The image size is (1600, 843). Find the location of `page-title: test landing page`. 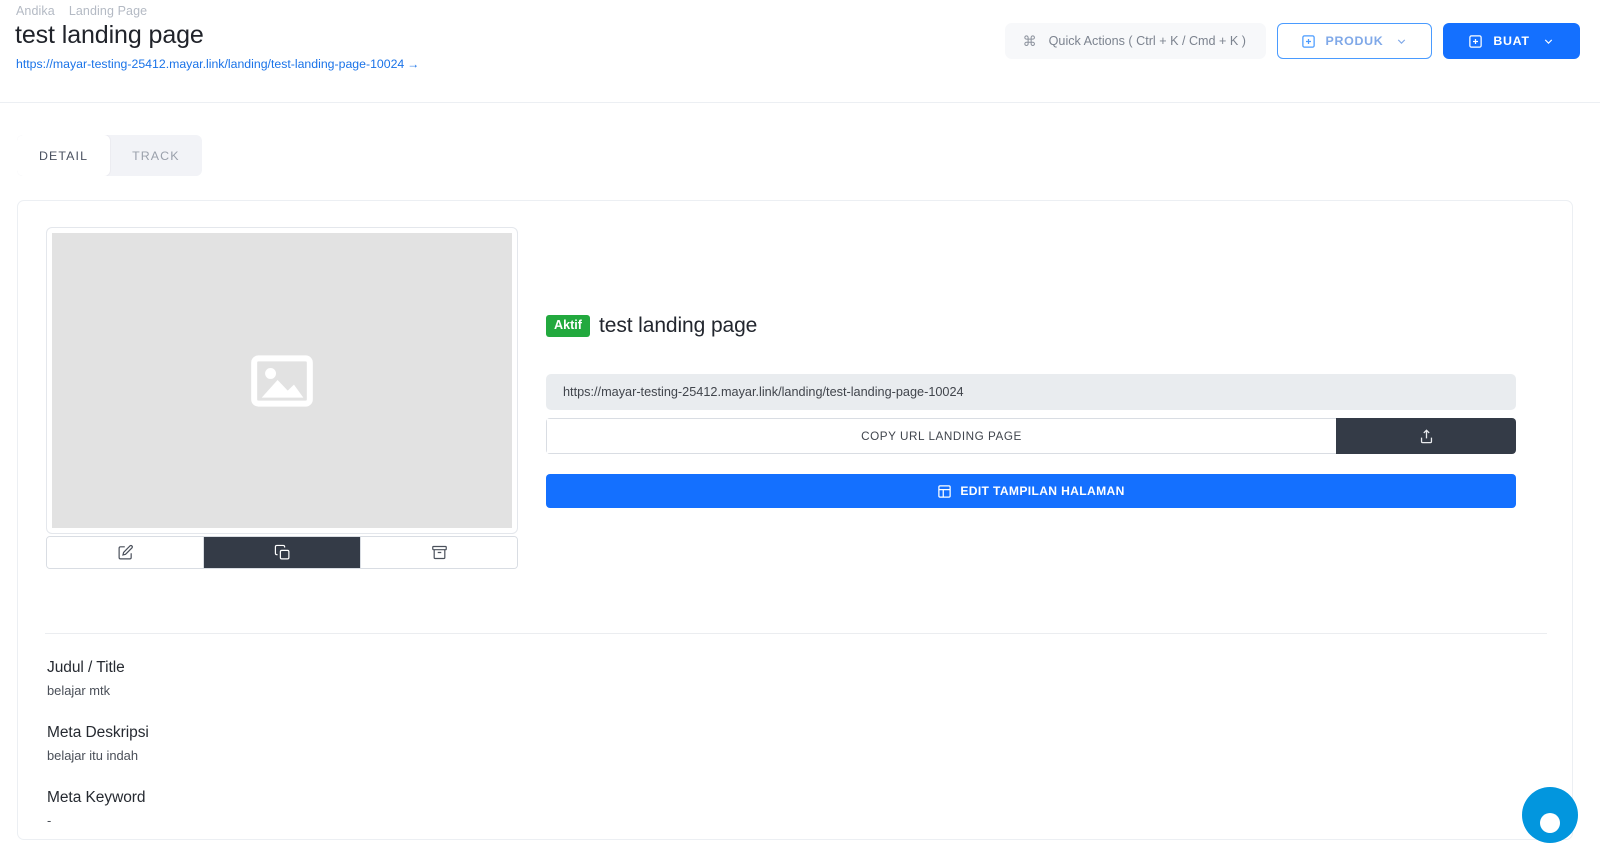

page-title: test landing page is located at coordinates (109, 35).